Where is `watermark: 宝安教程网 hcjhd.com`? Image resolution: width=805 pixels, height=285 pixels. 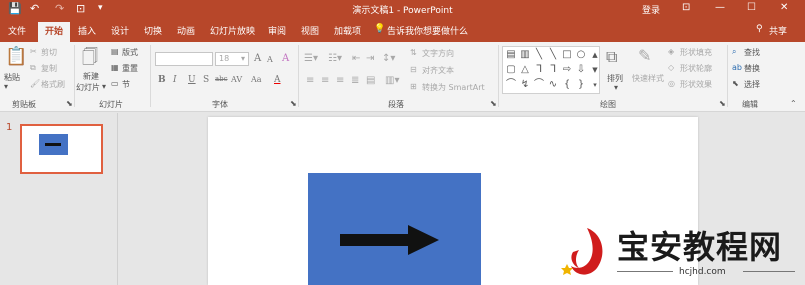 watermark: 宝安教程网 hcjhd.com is located at coordinates (679, 253).